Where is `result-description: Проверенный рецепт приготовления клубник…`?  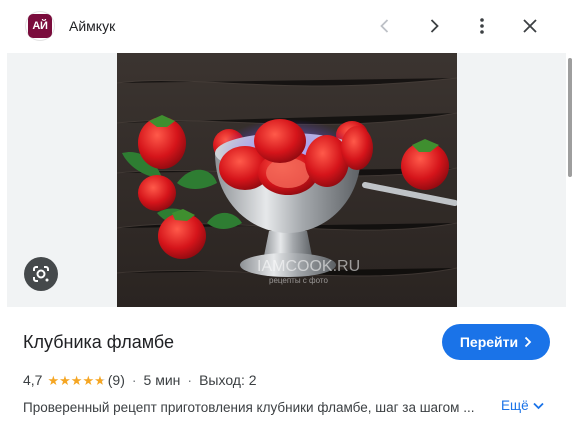
result-description: Проверенный рецепт приготовления клубник… is located at coordinates (249, 407).